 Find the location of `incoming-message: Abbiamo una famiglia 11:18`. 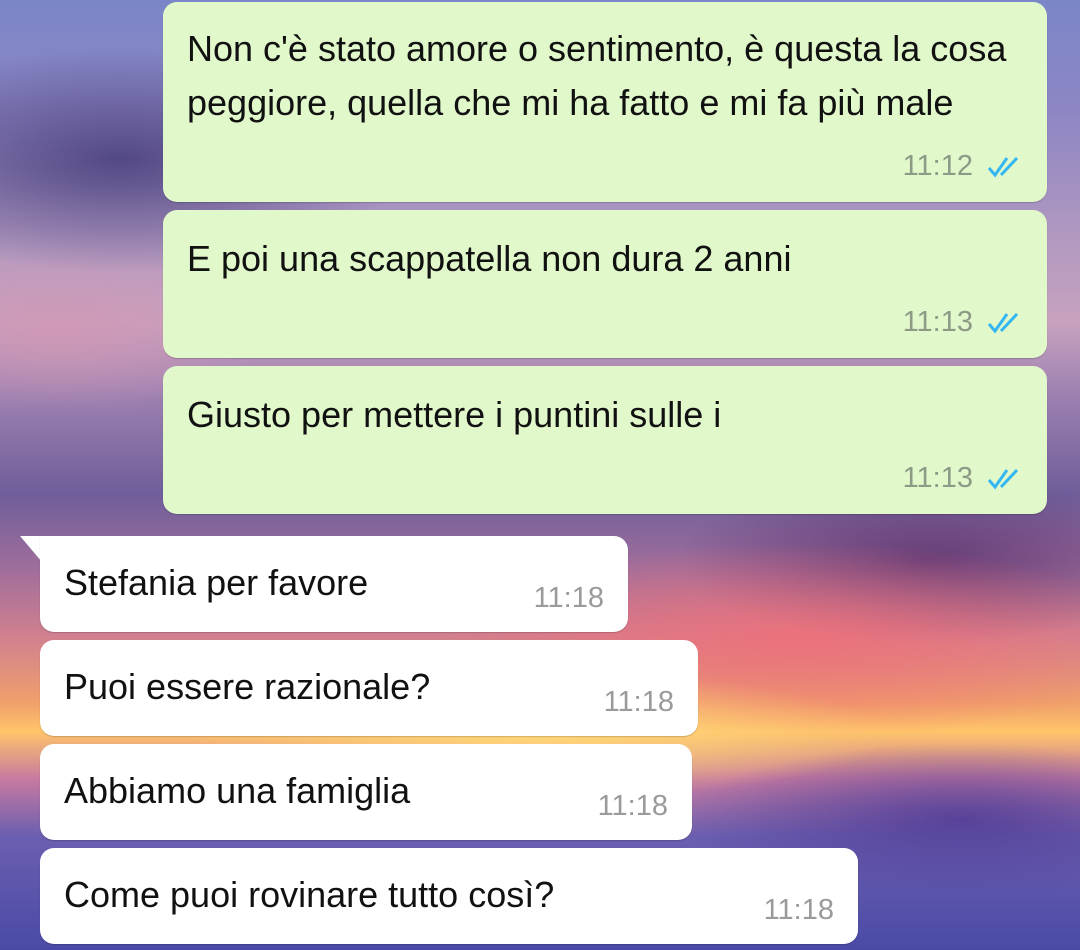

incoming-message: Abbiamo una famiglia 11:18 is located at coordinates (366, 792).